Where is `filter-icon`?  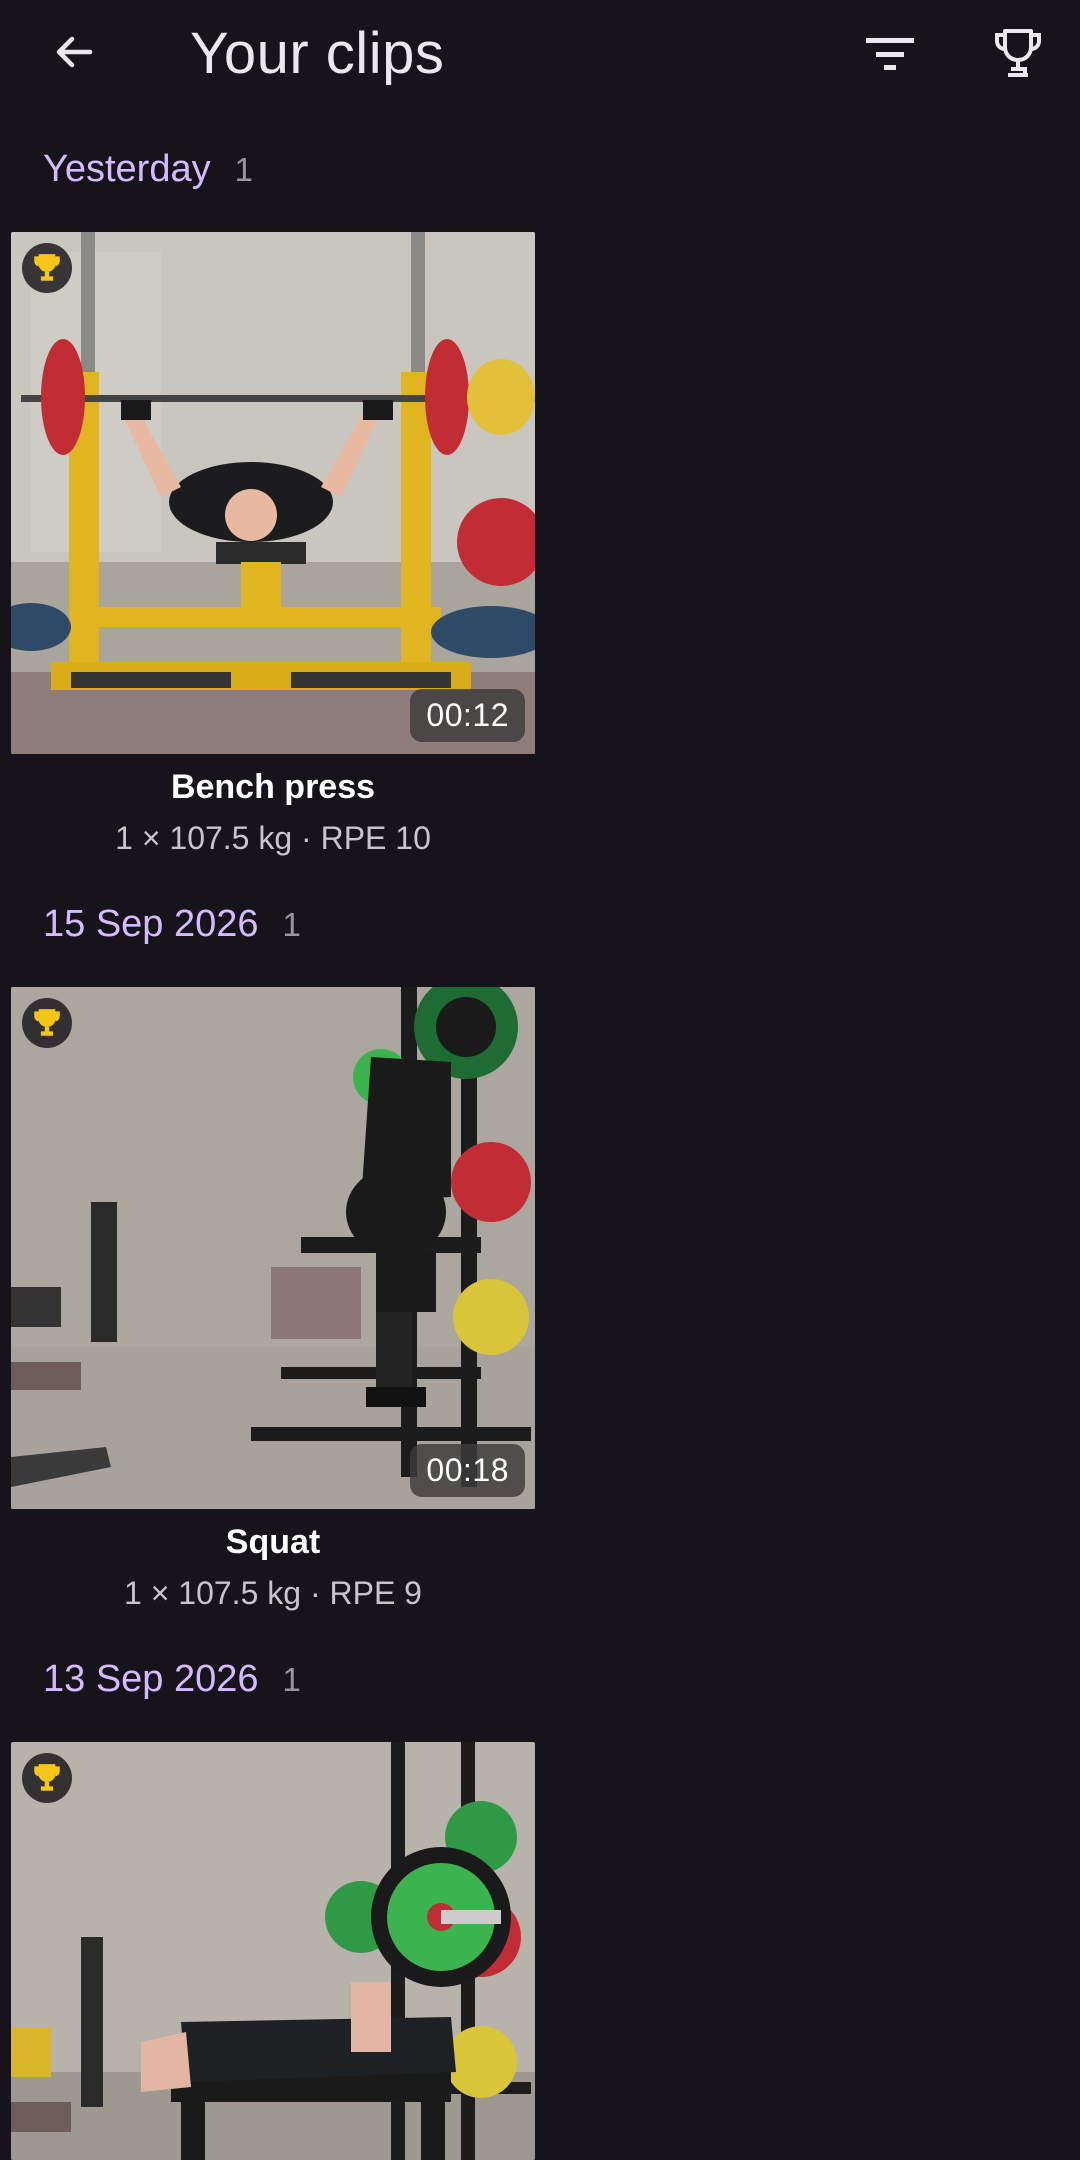
filter-icon is located at coordinates (890, 54).